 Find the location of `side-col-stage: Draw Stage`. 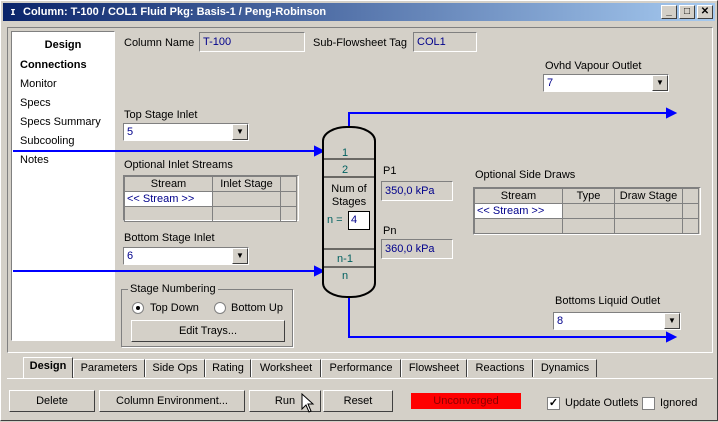

side-col-stage: Draw Stage is located at coordinates (648, 196).